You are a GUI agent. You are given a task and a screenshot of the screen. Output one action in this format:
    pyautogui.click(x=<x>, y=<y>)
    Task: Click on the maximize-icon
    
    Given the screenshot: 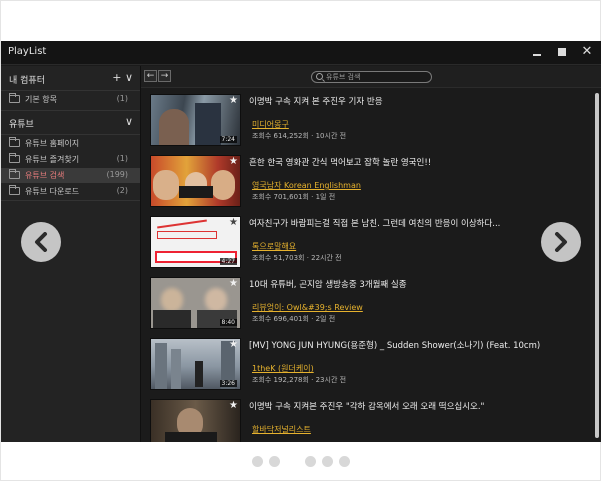 What is the action you would take?
    pyautogui.click(x=562, y=52)
    